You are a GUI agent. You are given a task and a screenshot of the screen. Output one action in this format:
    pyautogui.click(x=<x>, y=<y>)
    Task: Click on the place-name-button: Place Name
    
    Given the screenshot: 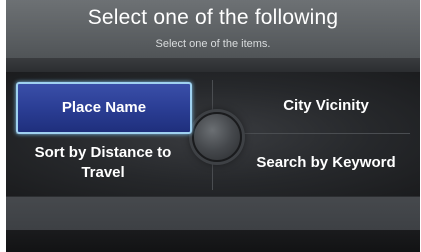 What is the action you would take?
    pyautogui.click(x=104, y=108)
    